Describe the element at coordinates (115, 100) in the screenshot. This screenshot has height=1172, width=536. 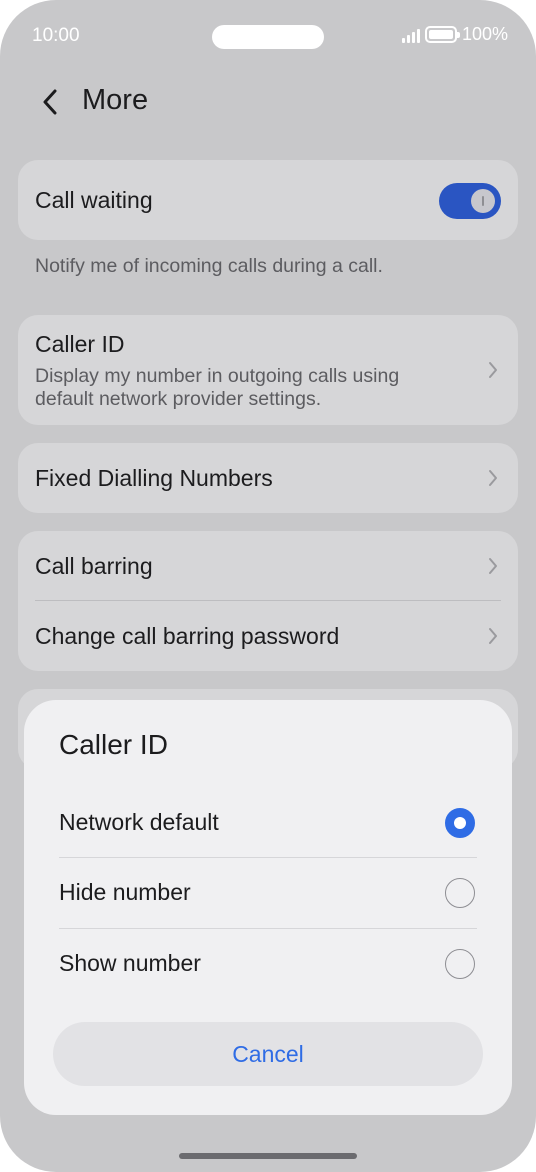
I see `page-title: More` at that location.